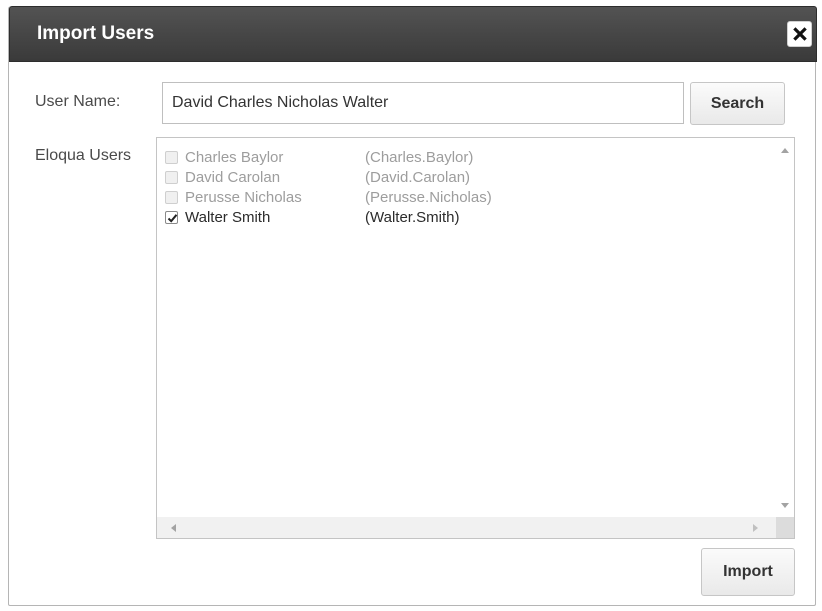 This screenshot has width=822, height=611. What do you see at coordinates (83, 155) in the screenshot?
I see `eloqua-users-label: Eloqua Users` at bounding box center [83, 155].